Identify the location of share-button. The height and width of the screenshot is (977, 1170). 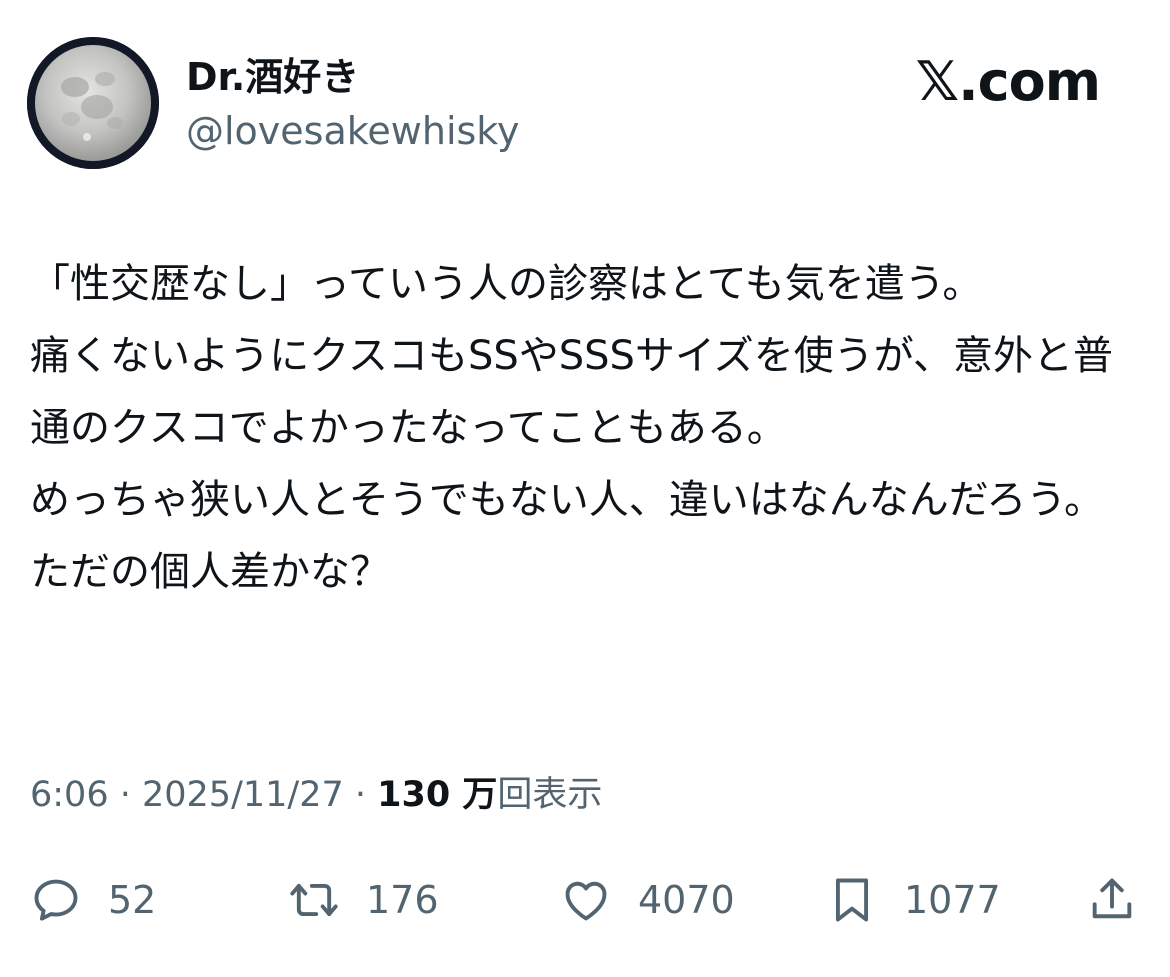
(1112, 900).